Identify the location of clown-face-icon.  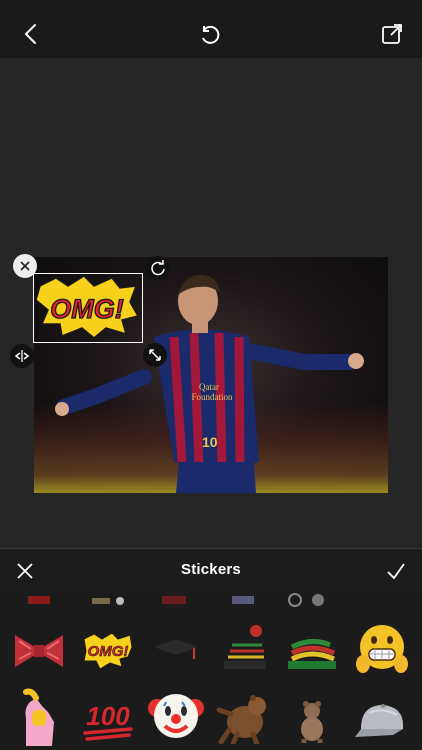
(176, 716).